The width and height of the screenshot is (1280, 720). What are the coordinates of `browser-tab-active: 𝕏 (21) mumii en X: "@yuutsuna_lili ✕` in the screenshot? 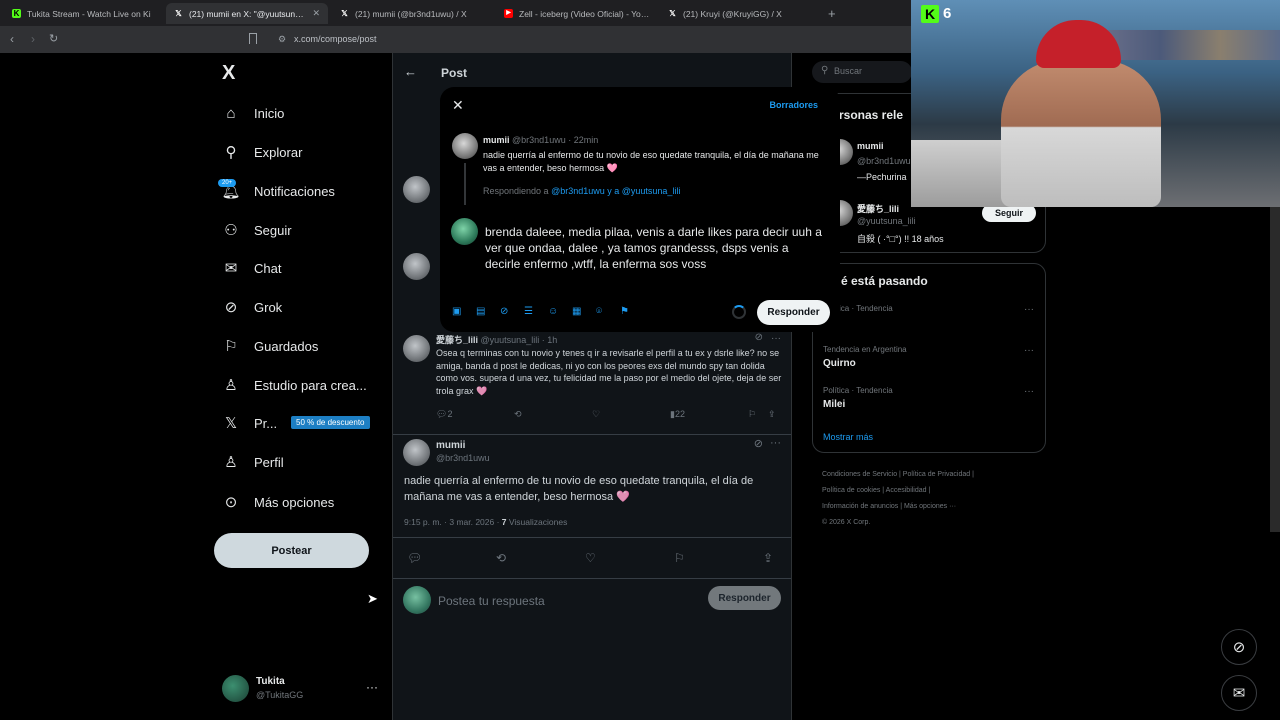 It's located at (247, 13).